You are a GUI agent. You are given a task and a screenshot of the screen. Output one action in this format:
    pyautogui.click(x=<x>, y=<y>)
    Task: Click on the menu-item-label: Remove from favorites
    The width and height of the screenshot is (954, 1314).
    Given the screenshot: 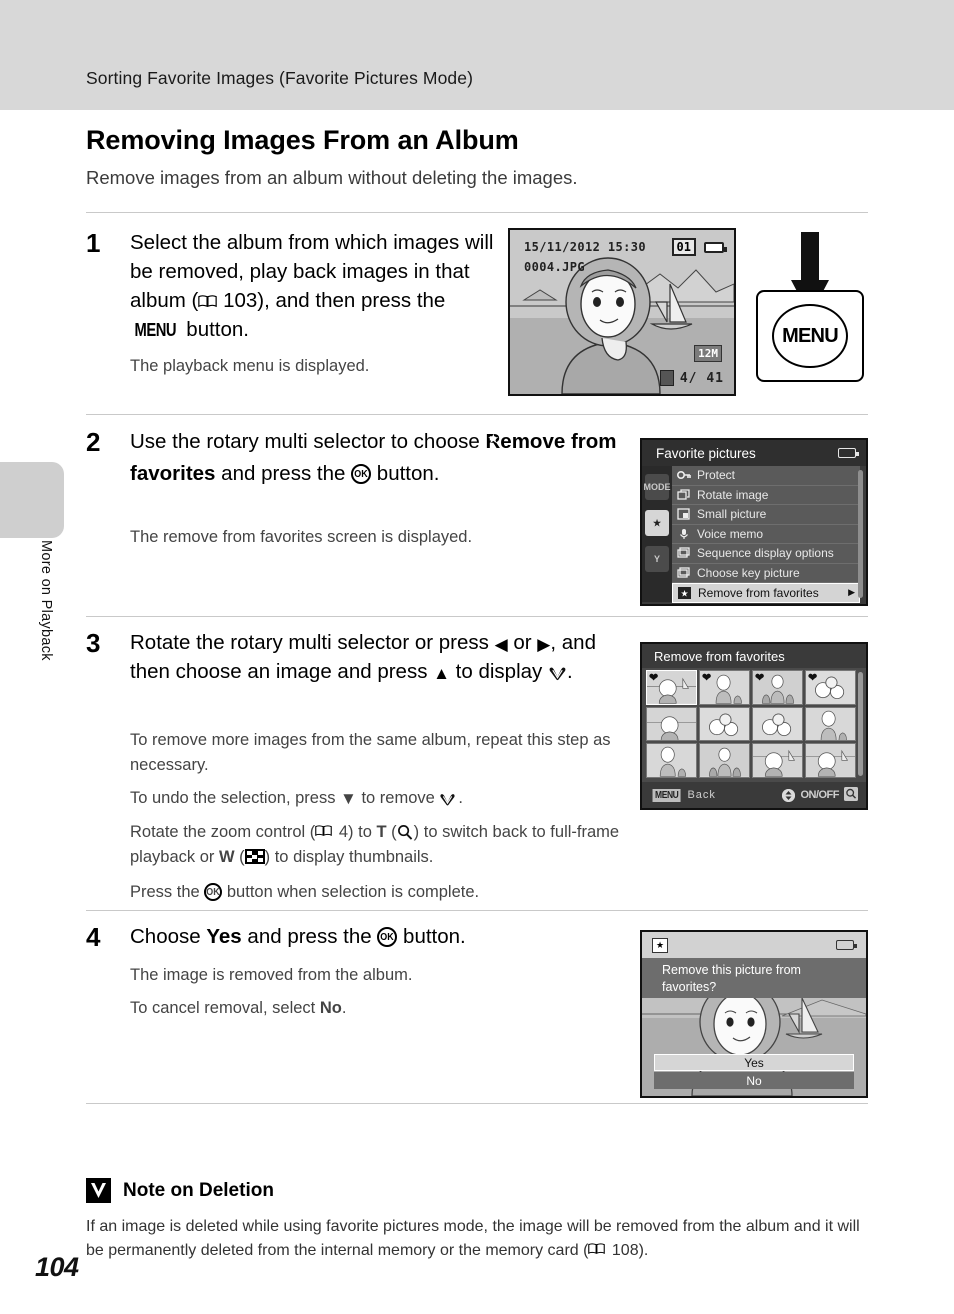 What is the action you would take?
    pyautogui.click(x=758, y=592)
    